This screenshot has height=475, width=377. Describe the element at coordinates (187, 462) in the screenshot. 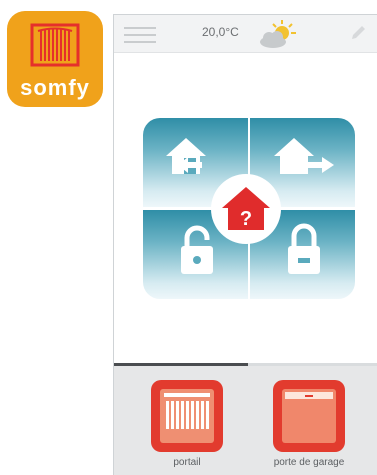

I see `gate-device-label: portail` at that location.